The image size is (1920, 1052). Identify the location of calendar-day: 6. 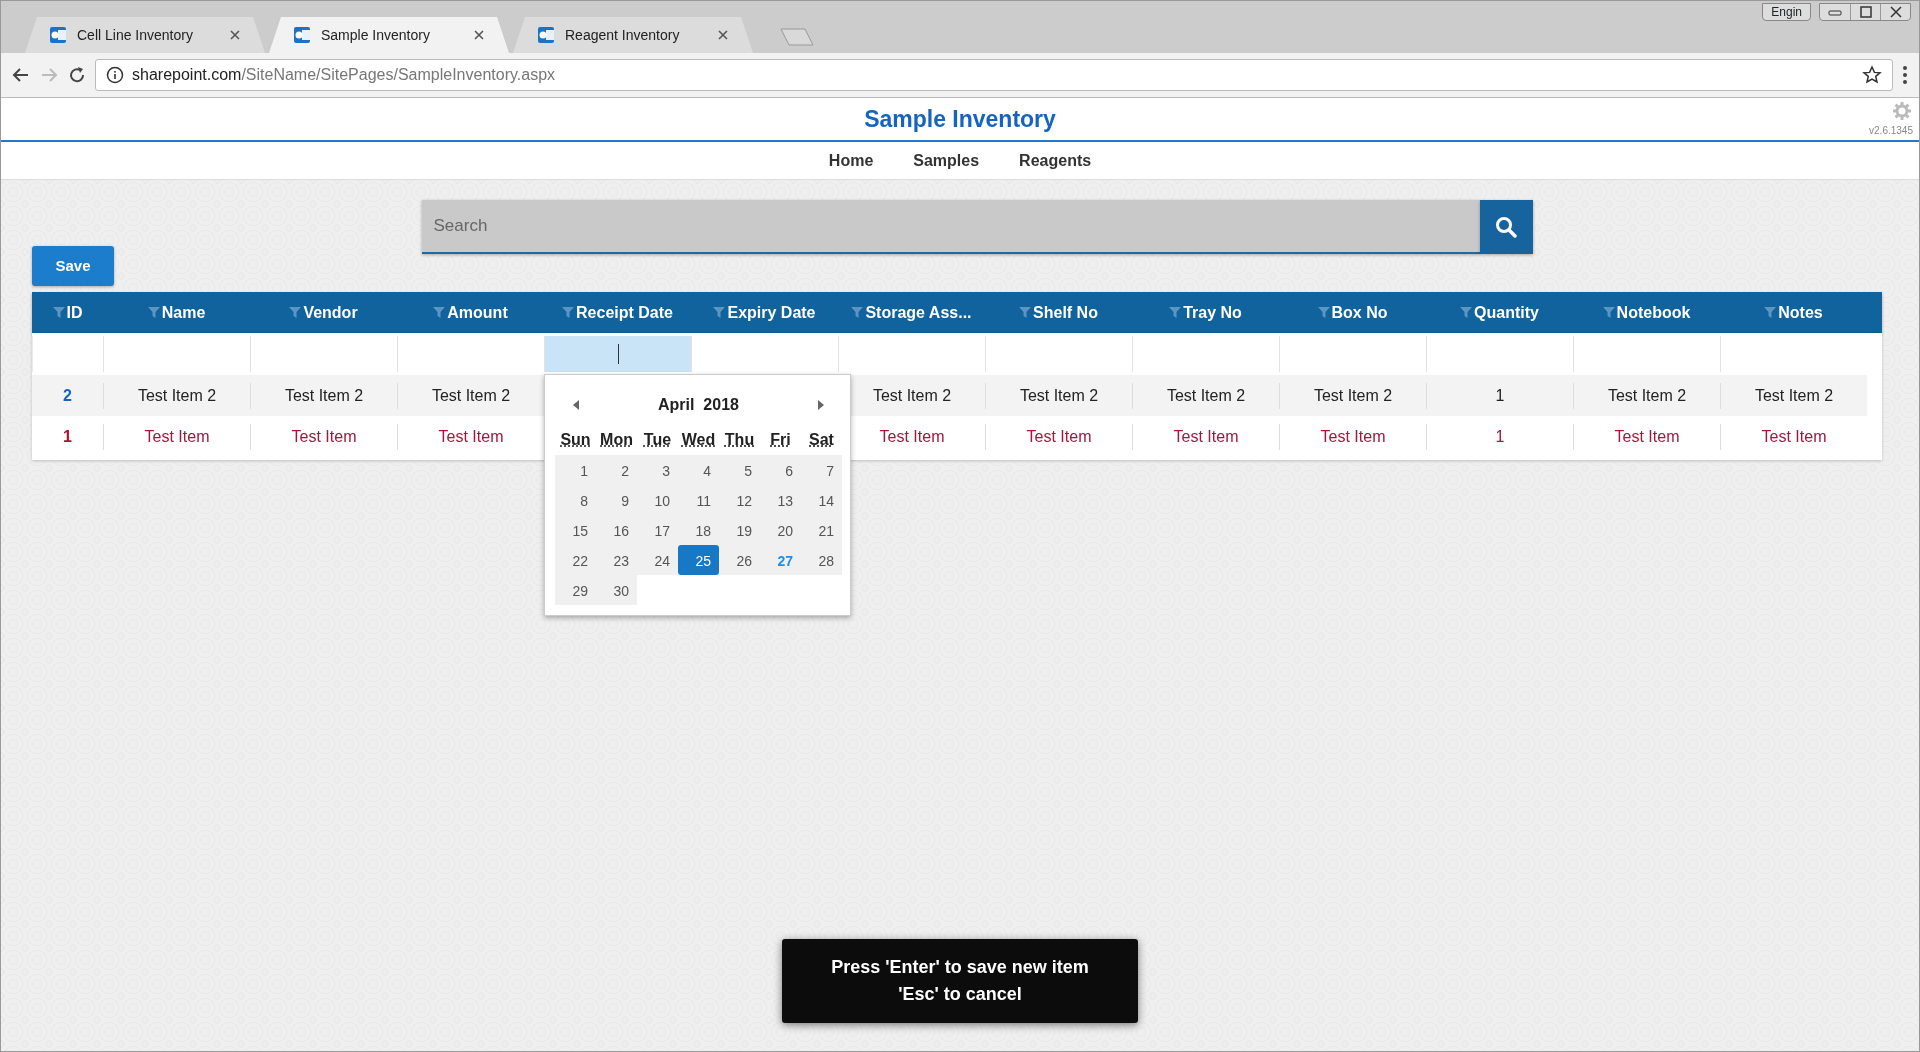
(780, 470).